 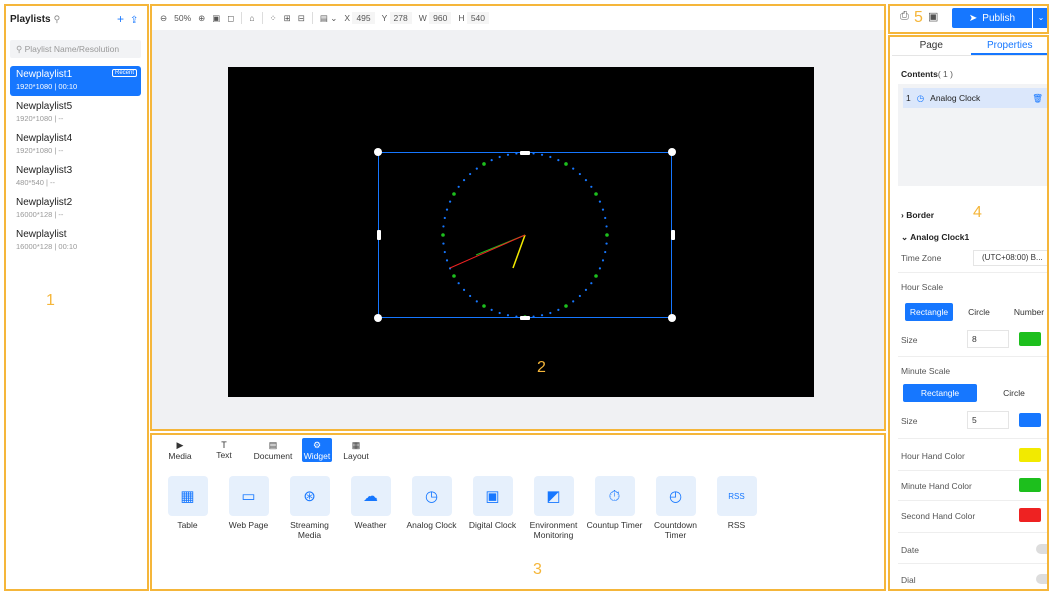 I want to click on zone-5-outline, so click(x=968, y=19).